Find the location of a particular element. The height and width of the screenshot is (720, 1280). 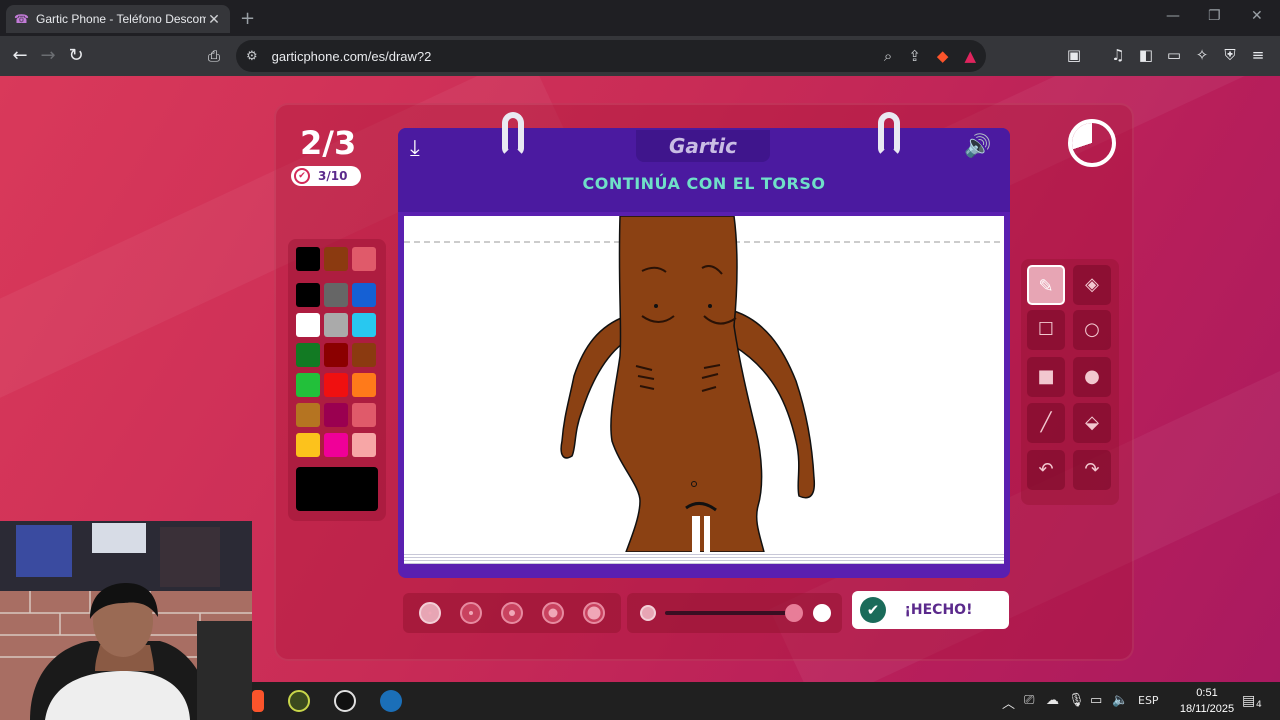

done-check-icon: ✔ is located at coordinates (873, 610).